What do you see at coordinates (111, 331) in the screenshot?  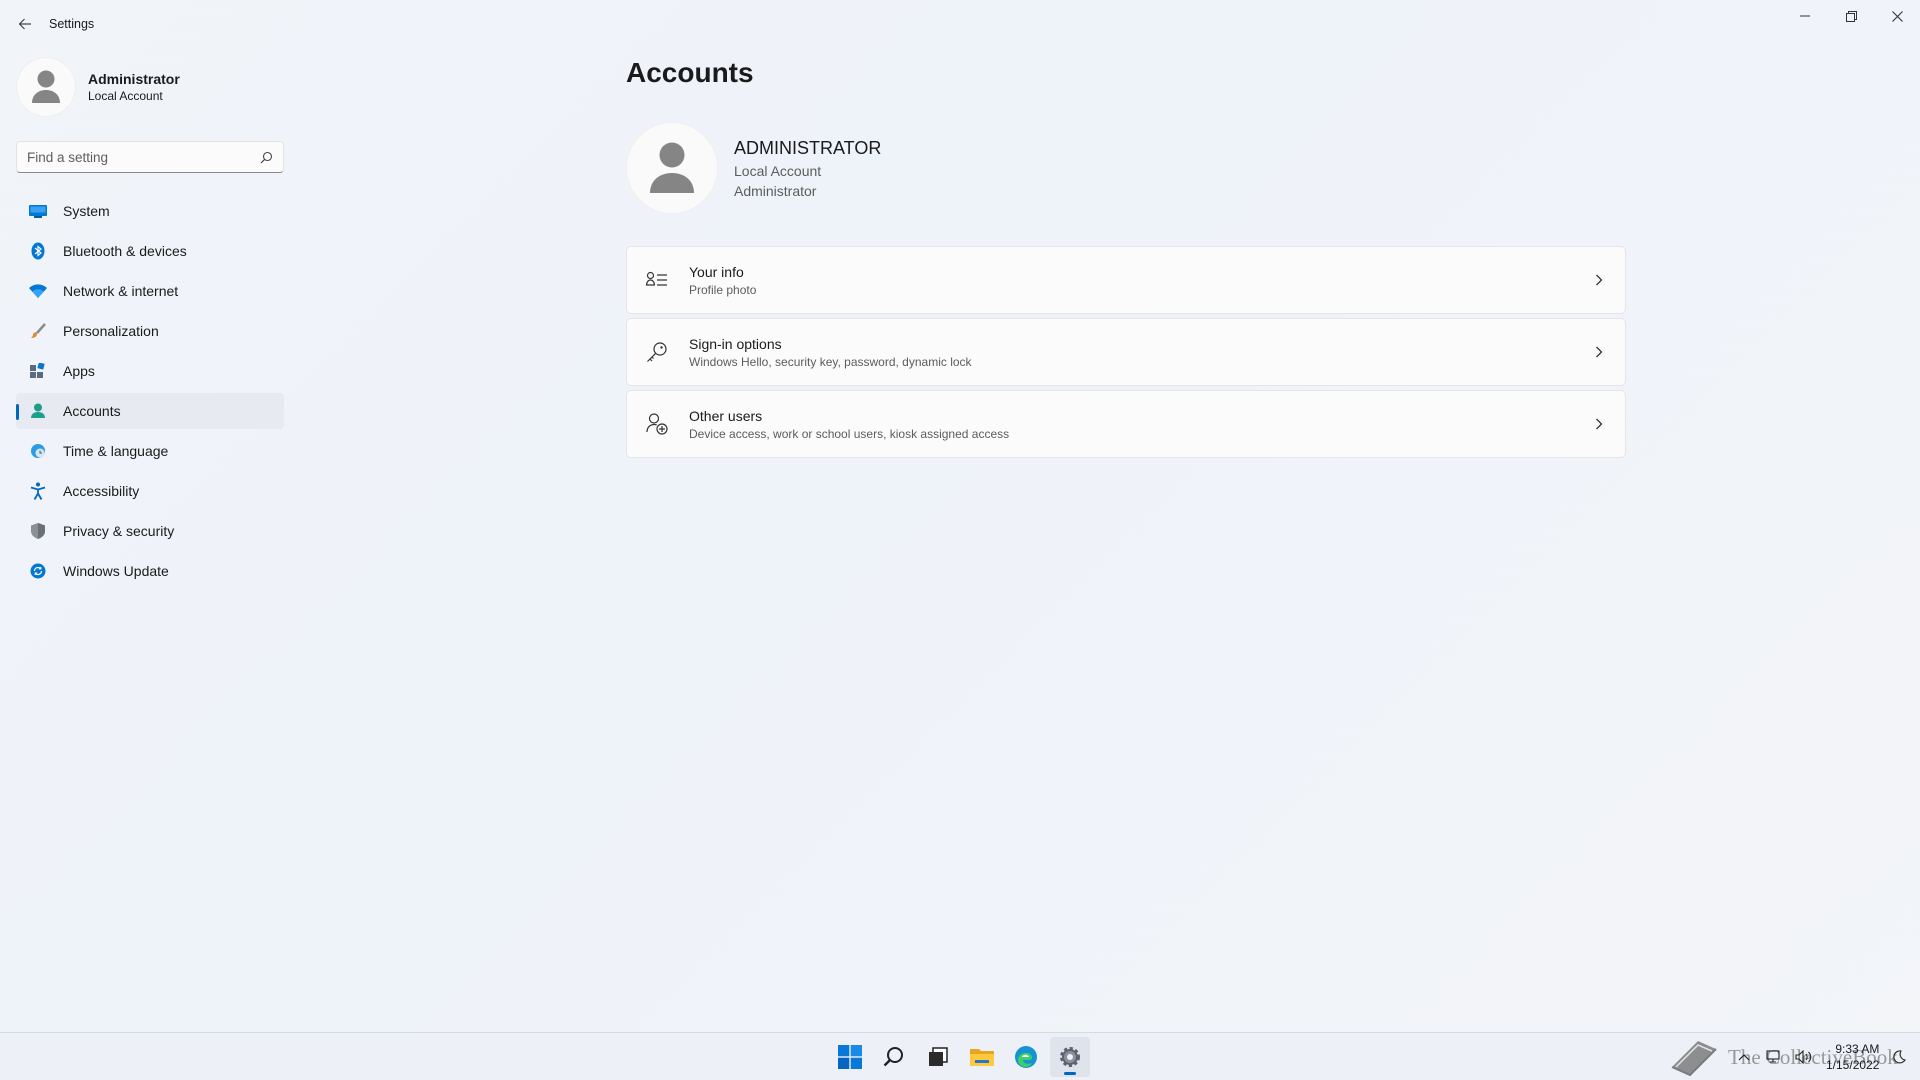 I see `sidebar-item-label: Personalization` at bounding box center [111, 331].